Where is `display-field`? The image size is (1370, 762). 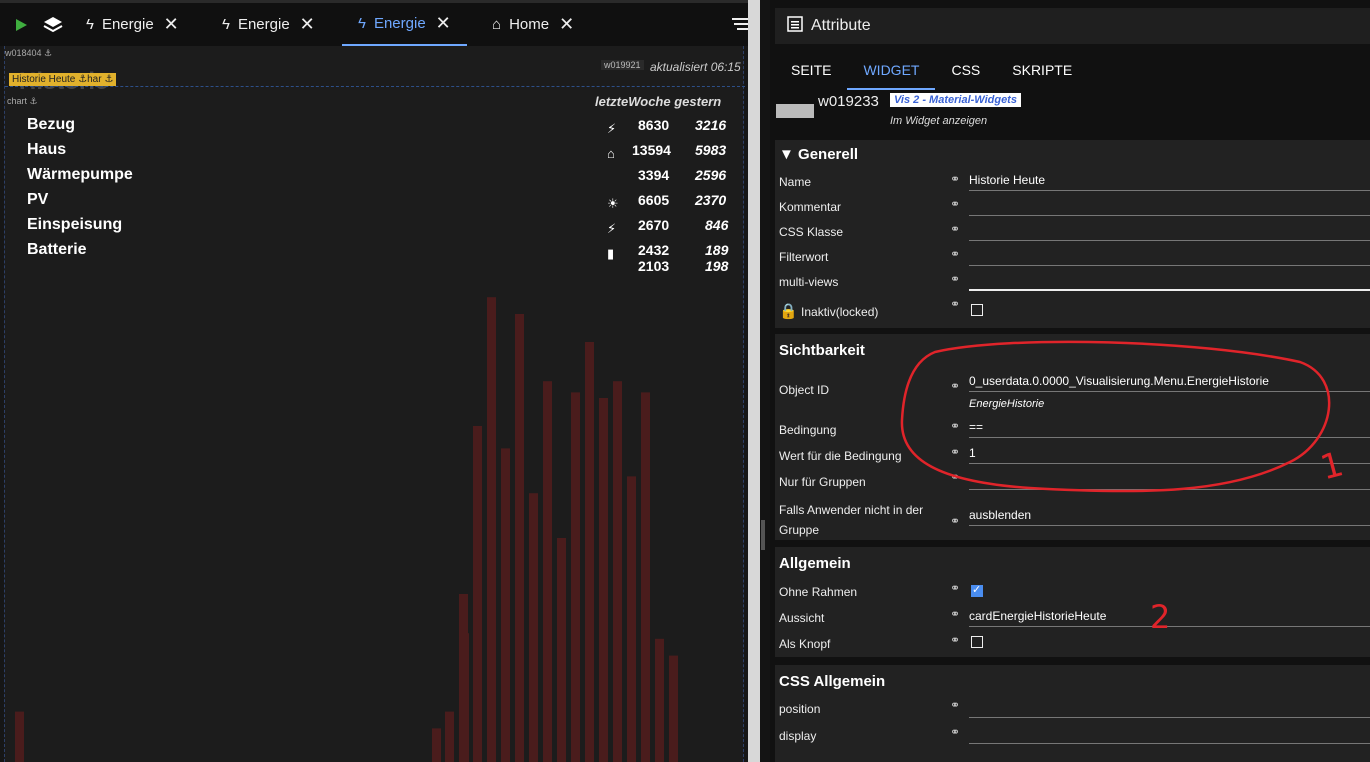 display-field is located at coordinates (1169, 735).